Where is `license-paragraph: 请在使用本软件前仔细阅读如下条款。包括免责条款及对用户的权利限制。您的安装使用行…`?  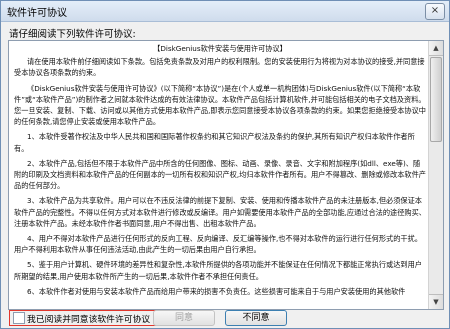
license-paragraph: 请在使用本软件前仔细阅读如下条款。包括免责条款及对用户的权利限制。您的安装使用行… is located at coordinates (219, 67).